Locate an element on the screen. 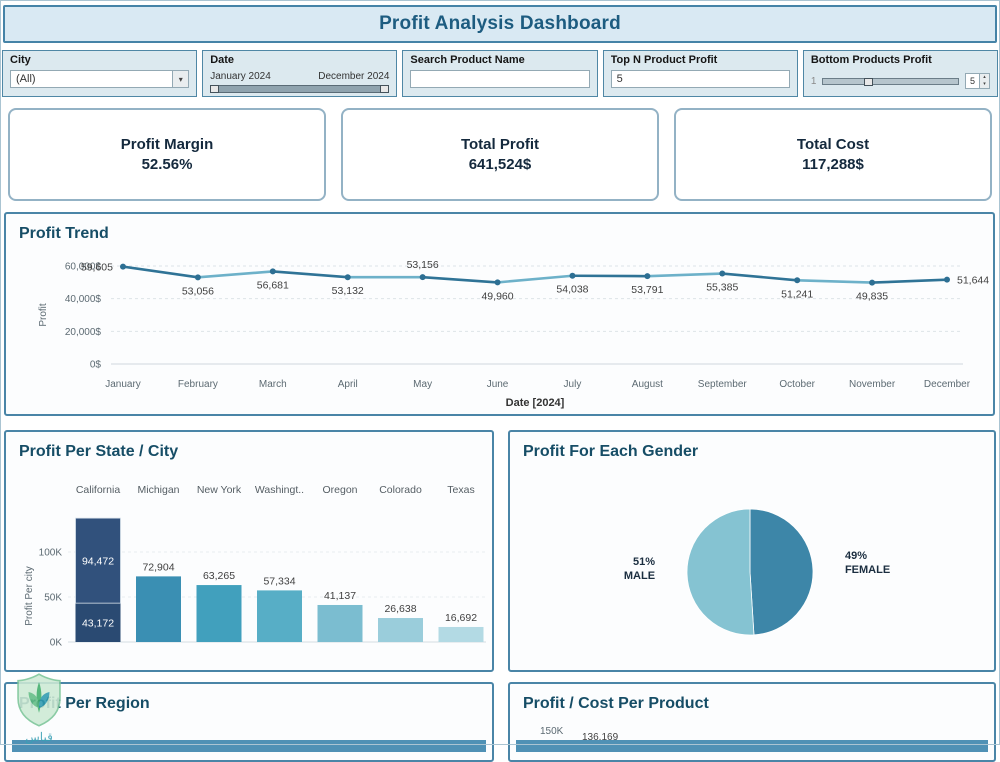 The width and height of the screenshot is (1000, 762). svg-text: 54,038 is located at coordinates (572, 290).